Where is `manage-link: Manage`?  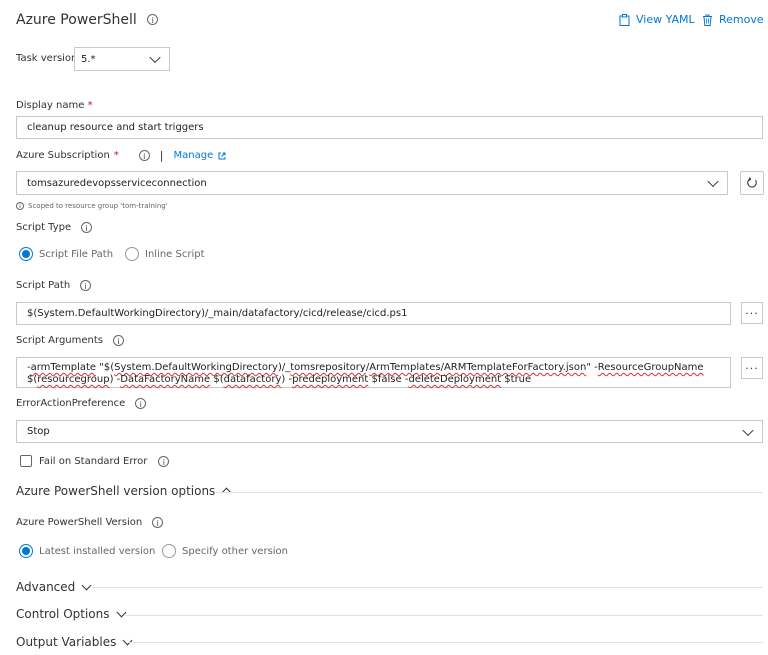 manage-link: Manage is located at coordinates (200, 155).